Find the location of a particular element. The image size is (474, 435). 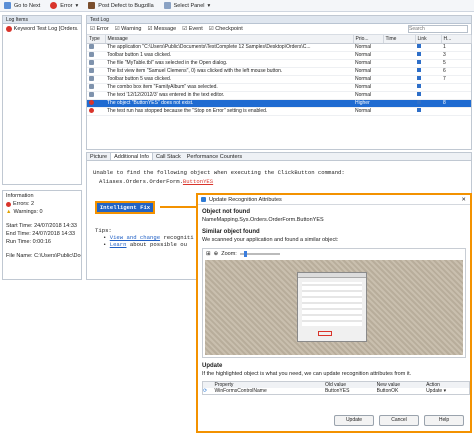

app-screenshot-preview is located at coordinates (334, 307).